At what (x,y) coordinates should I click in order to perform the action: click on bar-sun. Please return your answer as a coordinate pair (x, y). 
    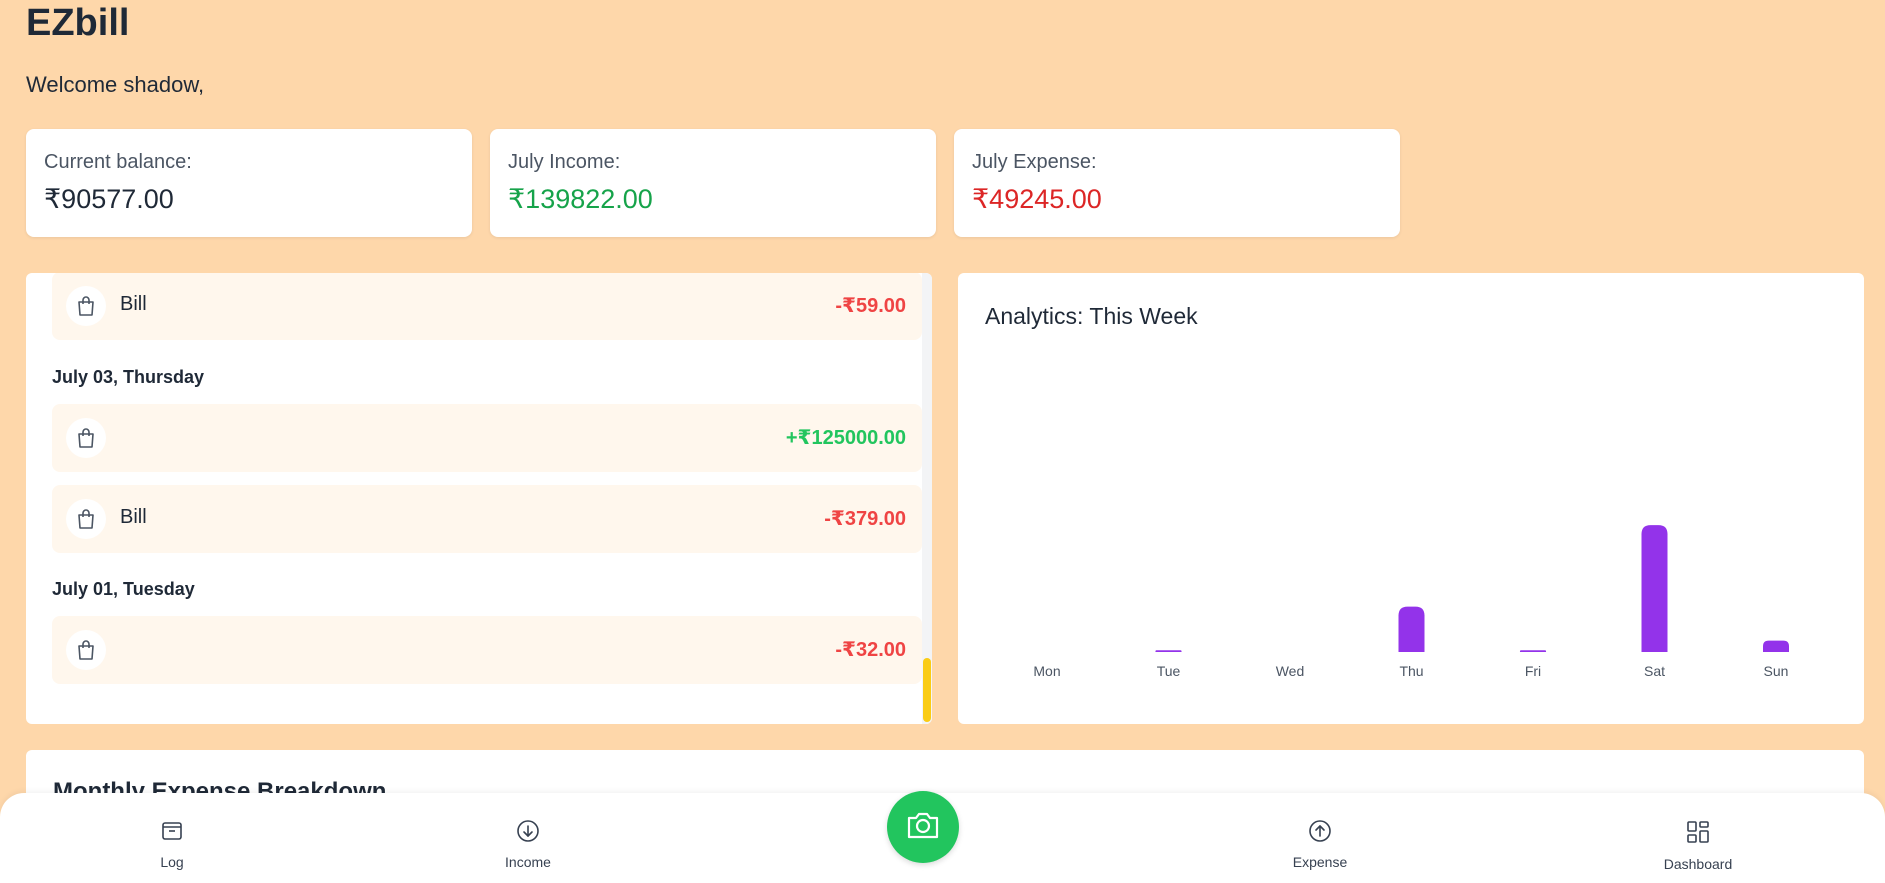
    Looking at the image, I should click on (1776, 646).